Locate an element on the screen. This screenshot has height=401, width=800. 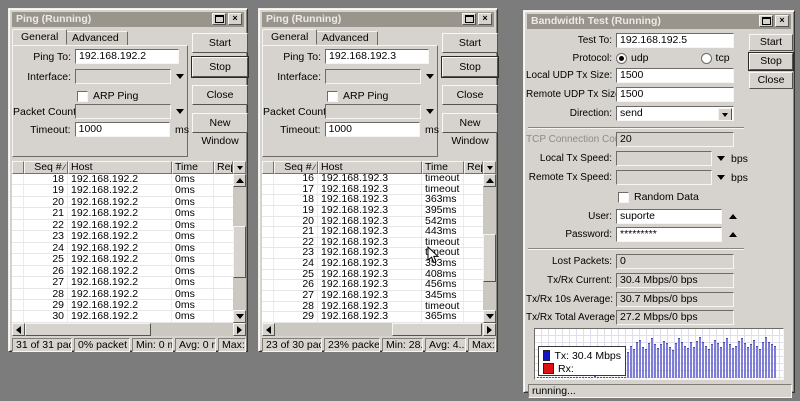
table-row: 19 192.168.192.3 395ms is located at coordinates (372, 211).